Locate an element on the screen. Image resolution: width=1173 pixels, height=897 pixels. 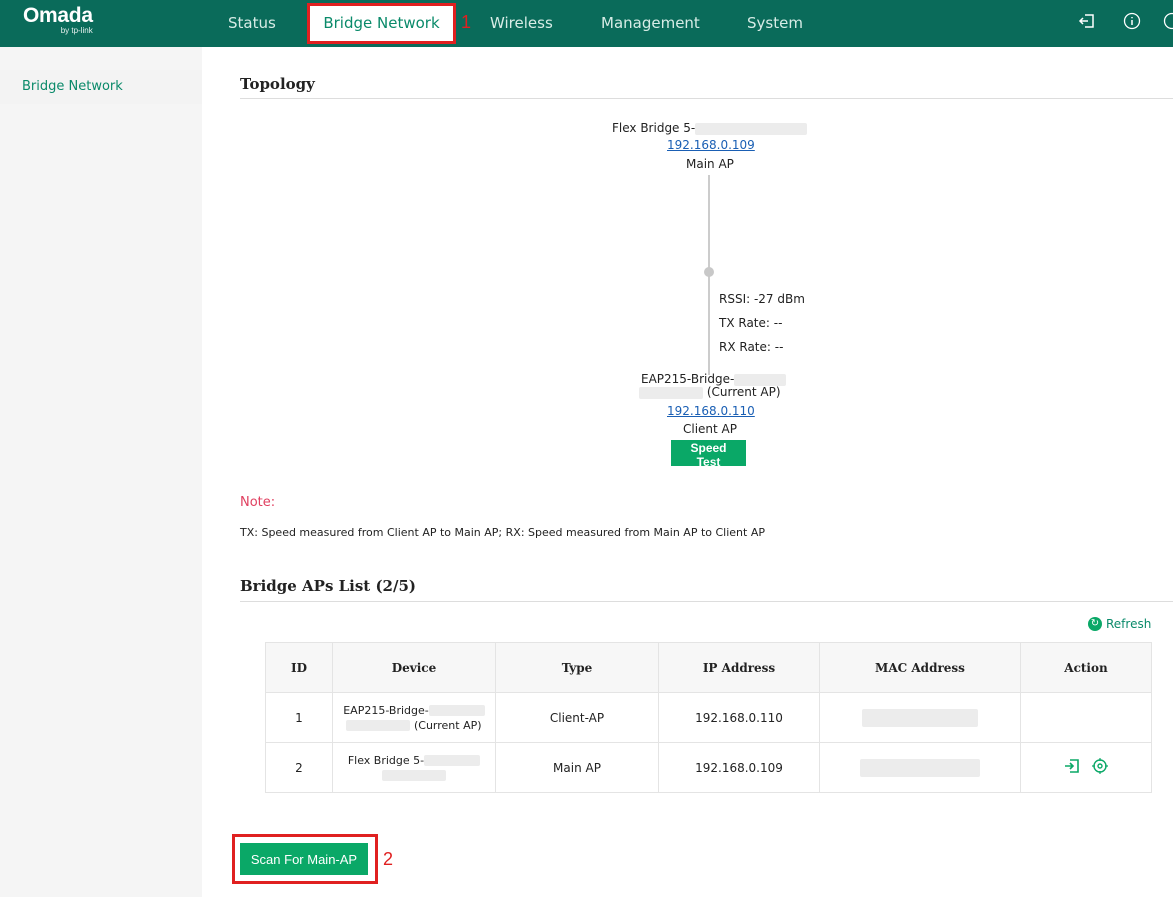
sidebar-item-bridge-network: Bridge Network is located at coordinates (101, 87).